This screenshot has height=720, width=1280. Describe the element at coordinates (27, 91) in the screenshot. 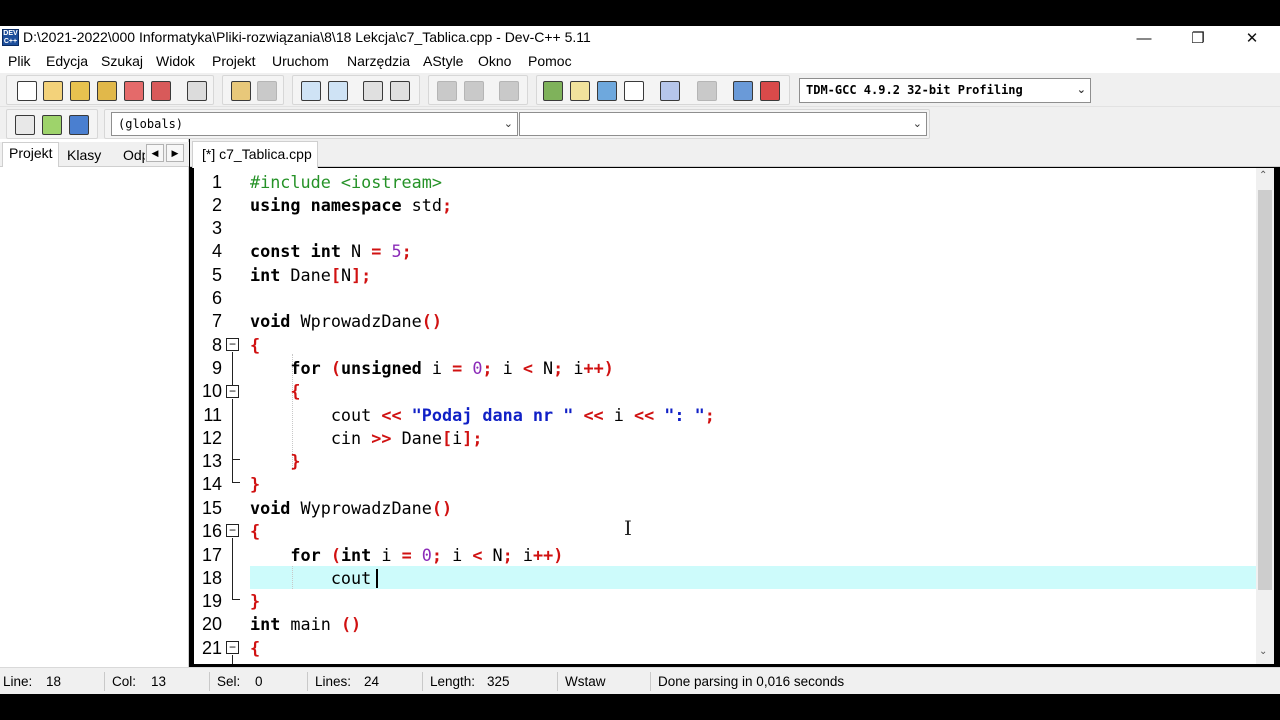

I see `new-file-icon` at that location.